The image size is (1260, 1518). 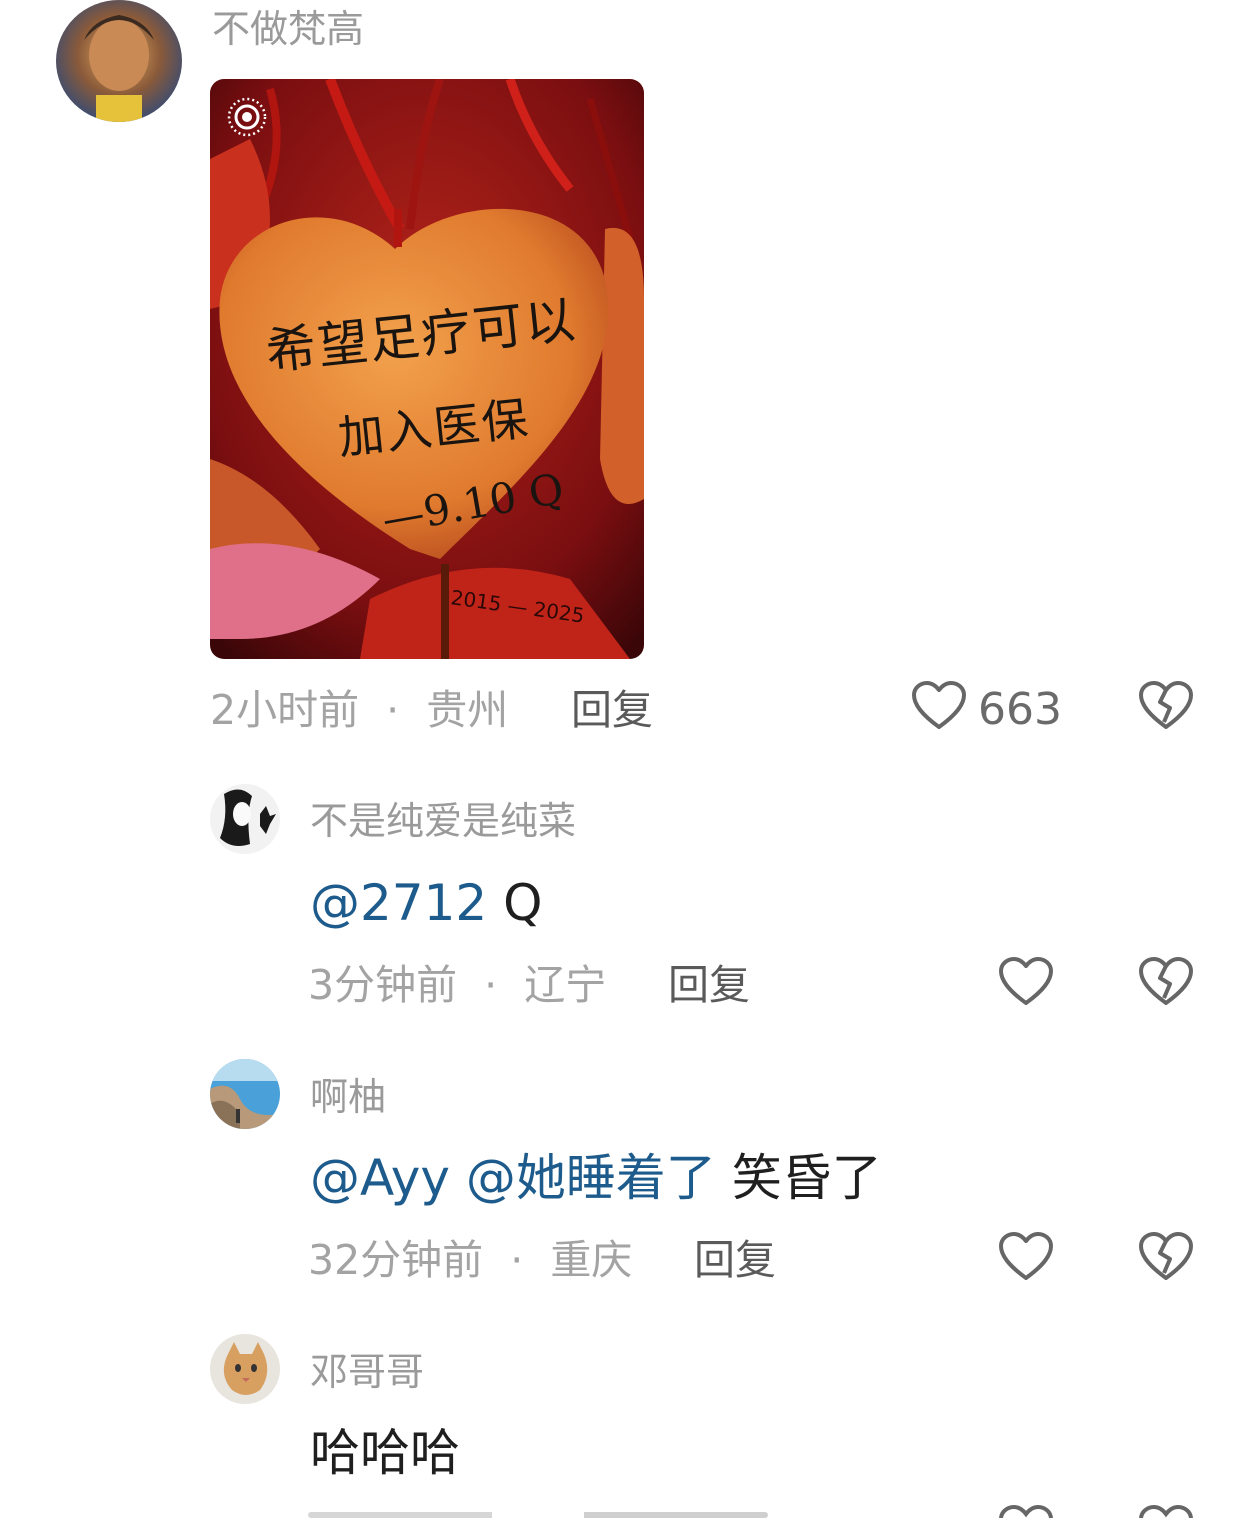 I want to click on comment-meta: 2小时前 · 贵州, so click(x=359, y=710).